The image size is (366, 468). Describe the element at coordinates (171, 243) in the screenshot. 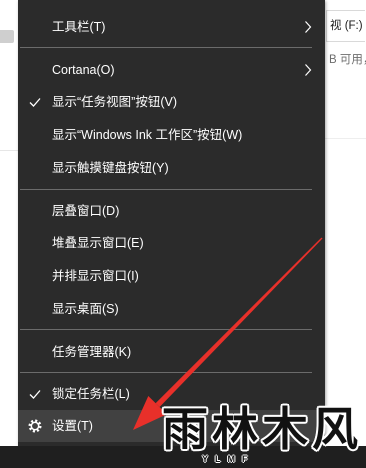

I see `menu-item-stack-windows: 堆叠显示窗口(E)` at that location.